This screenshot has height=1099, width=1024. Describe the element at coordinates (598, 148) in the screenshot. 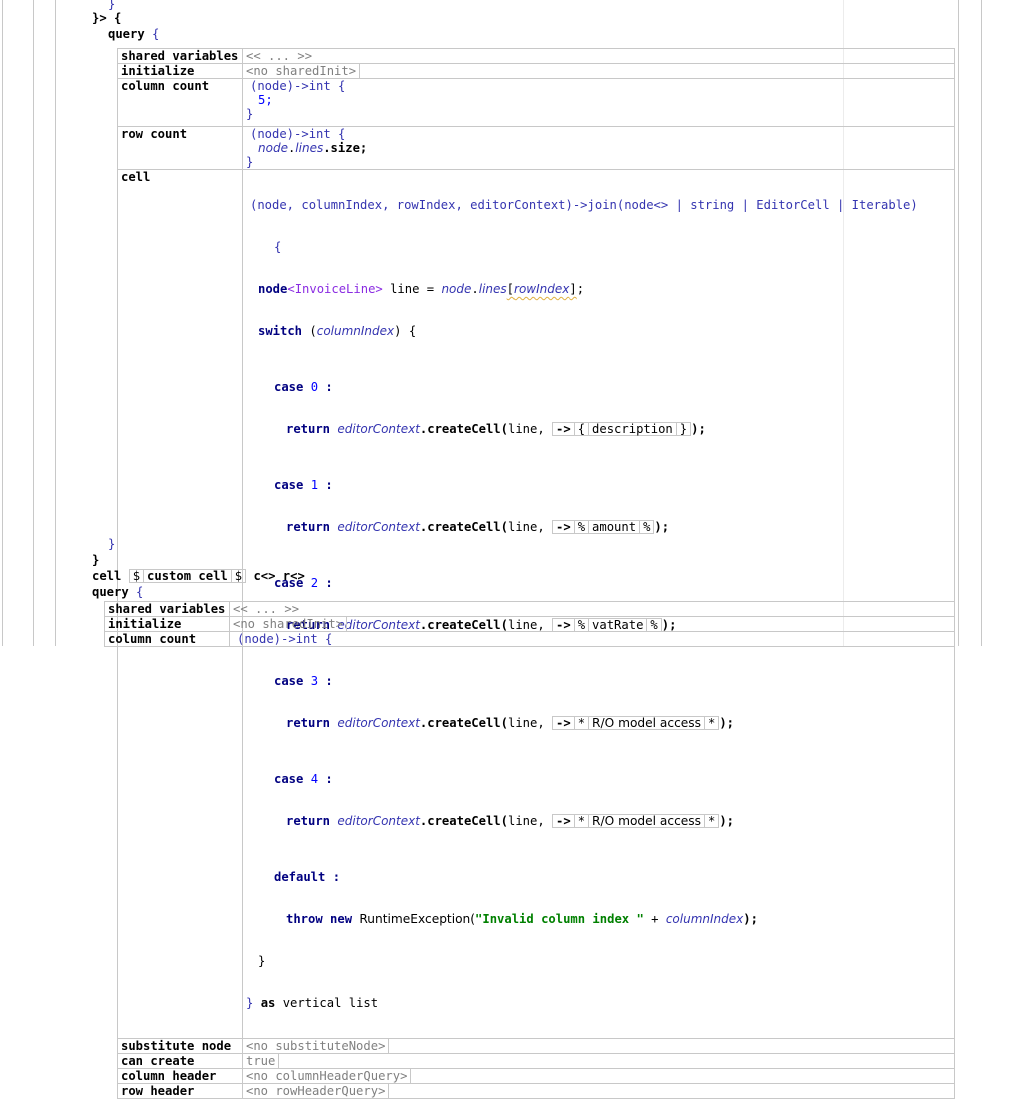

I see `row-count-value: (node)->int {node.lines.size;}` at that location.